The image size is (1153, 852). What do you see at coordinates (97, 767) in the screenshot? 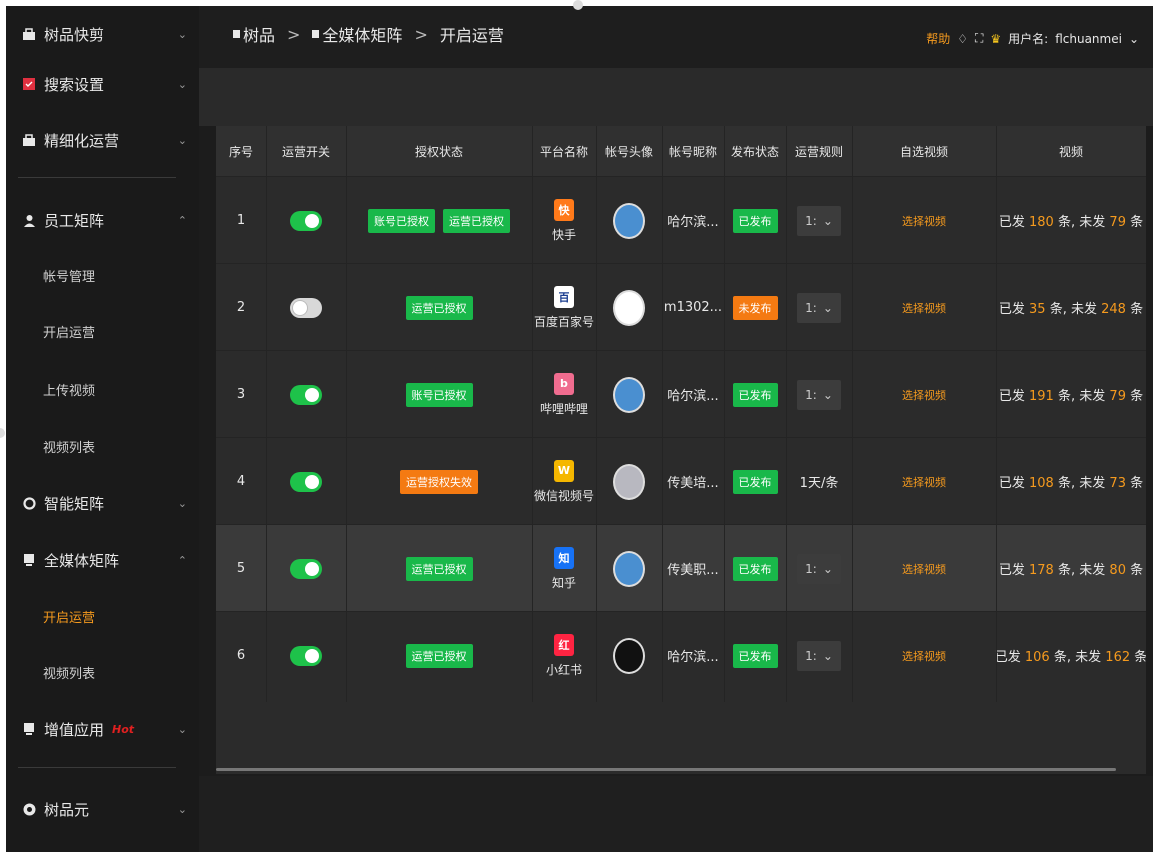
I see `divider` at bounding box center [97, 767].